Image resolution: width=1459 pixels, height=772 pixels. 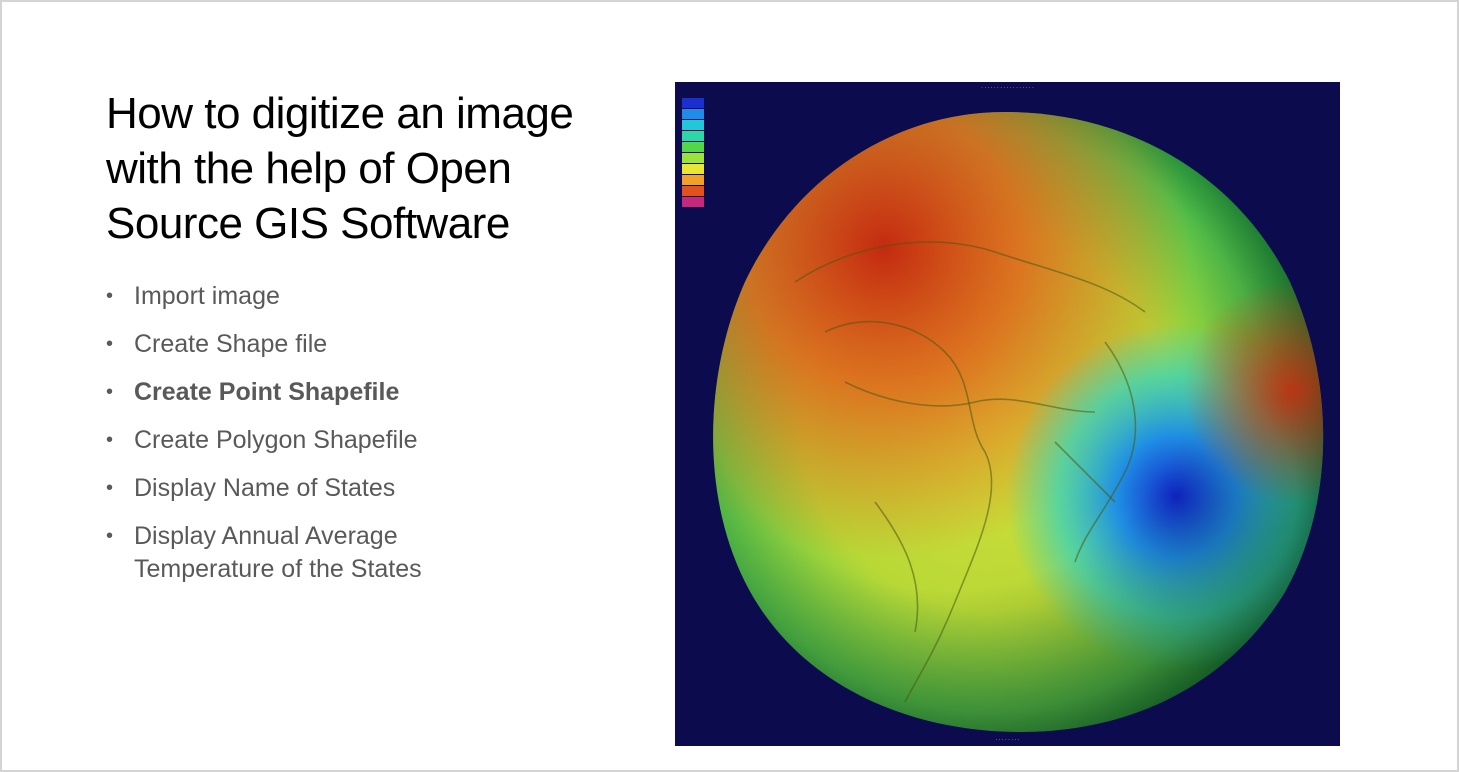 I want to click on bullet-text: Import image, so click(x=207, y=296).